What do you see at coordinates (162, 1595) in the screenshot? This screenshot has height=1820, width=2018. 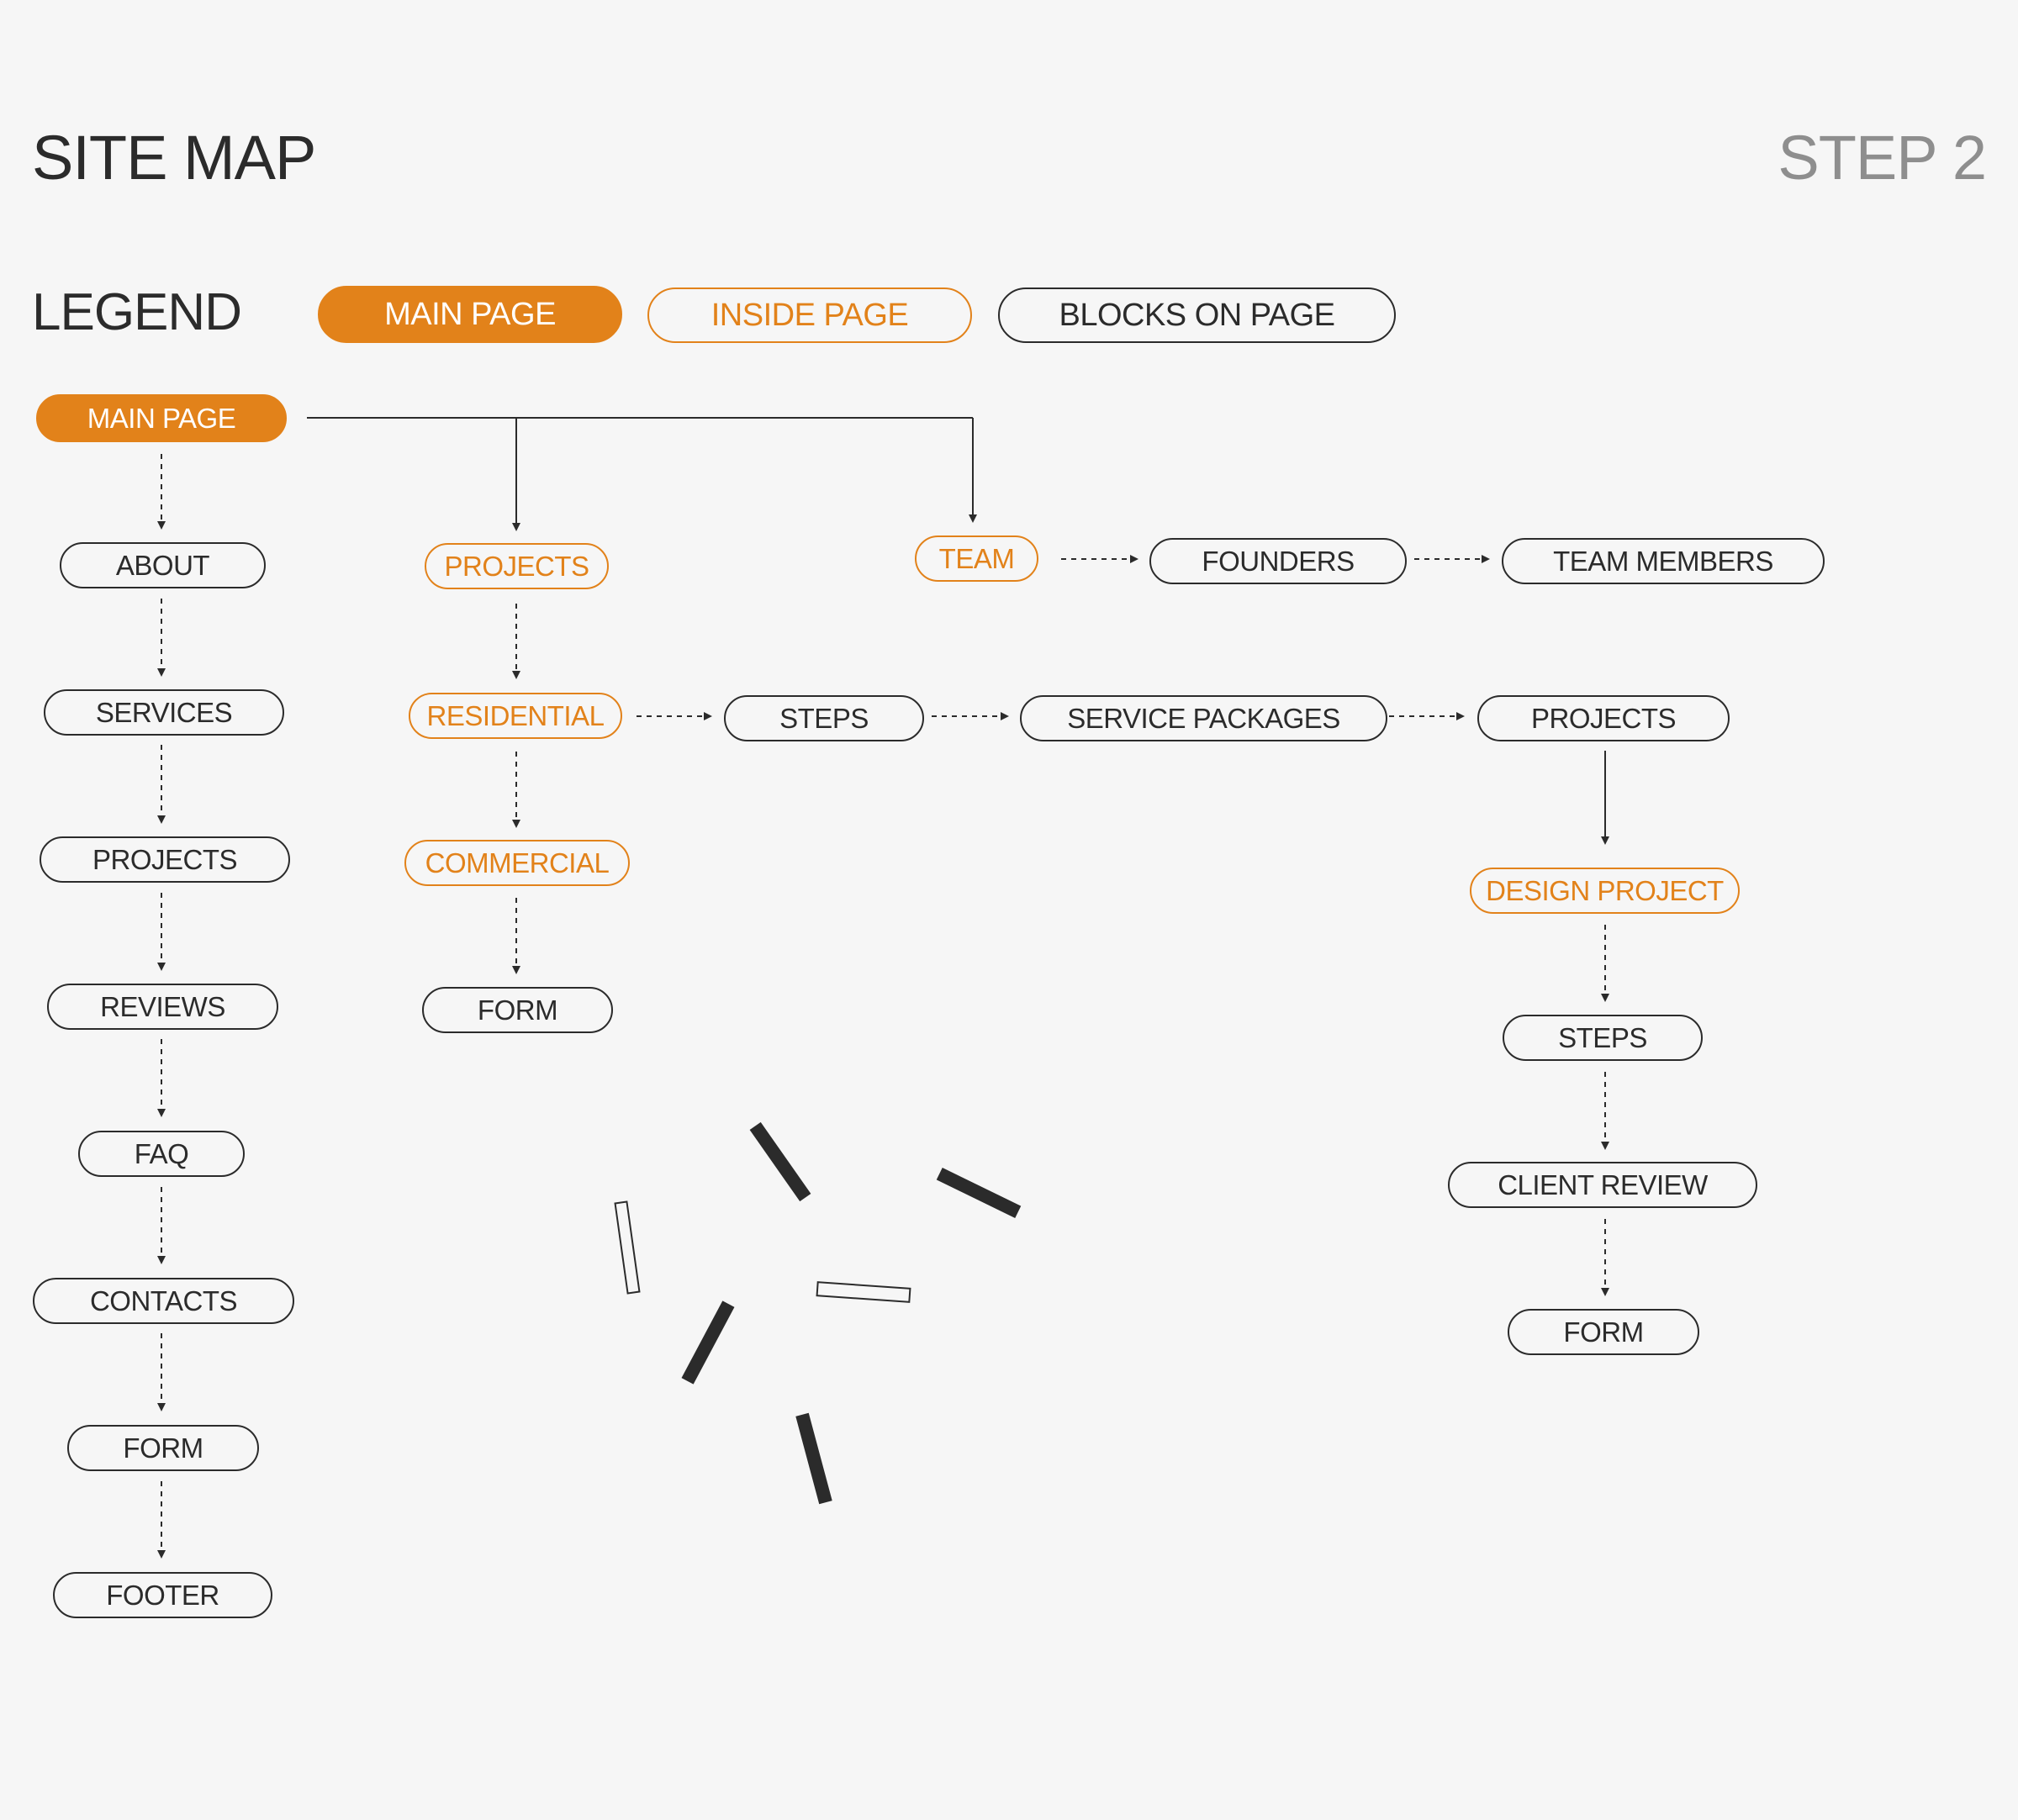 I see `block-footer: FOOTER` at bounding box center [162, 1595].